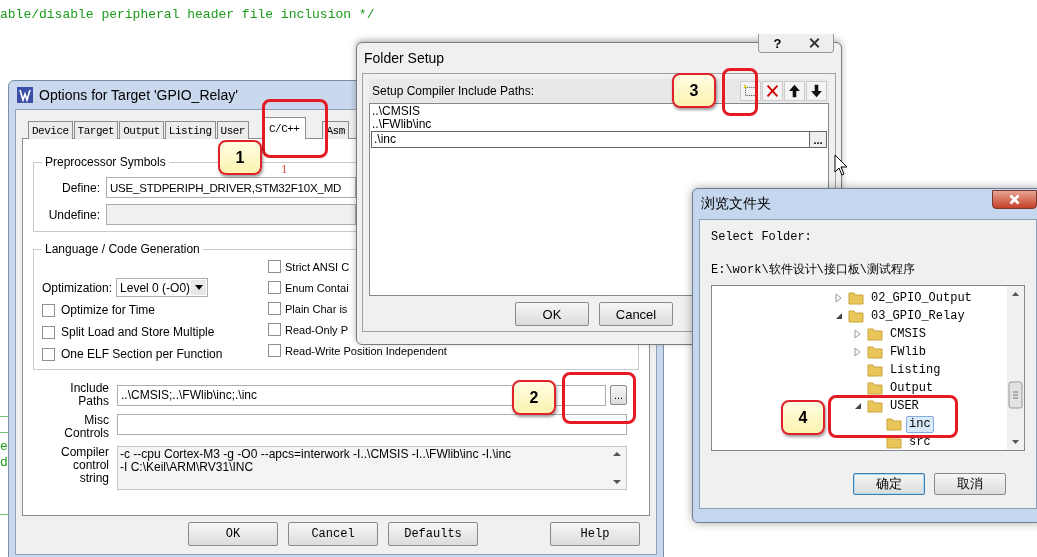 The height and width of the screenshot is (557, 1037). I want to click on tab: Target, so click(96, 130).